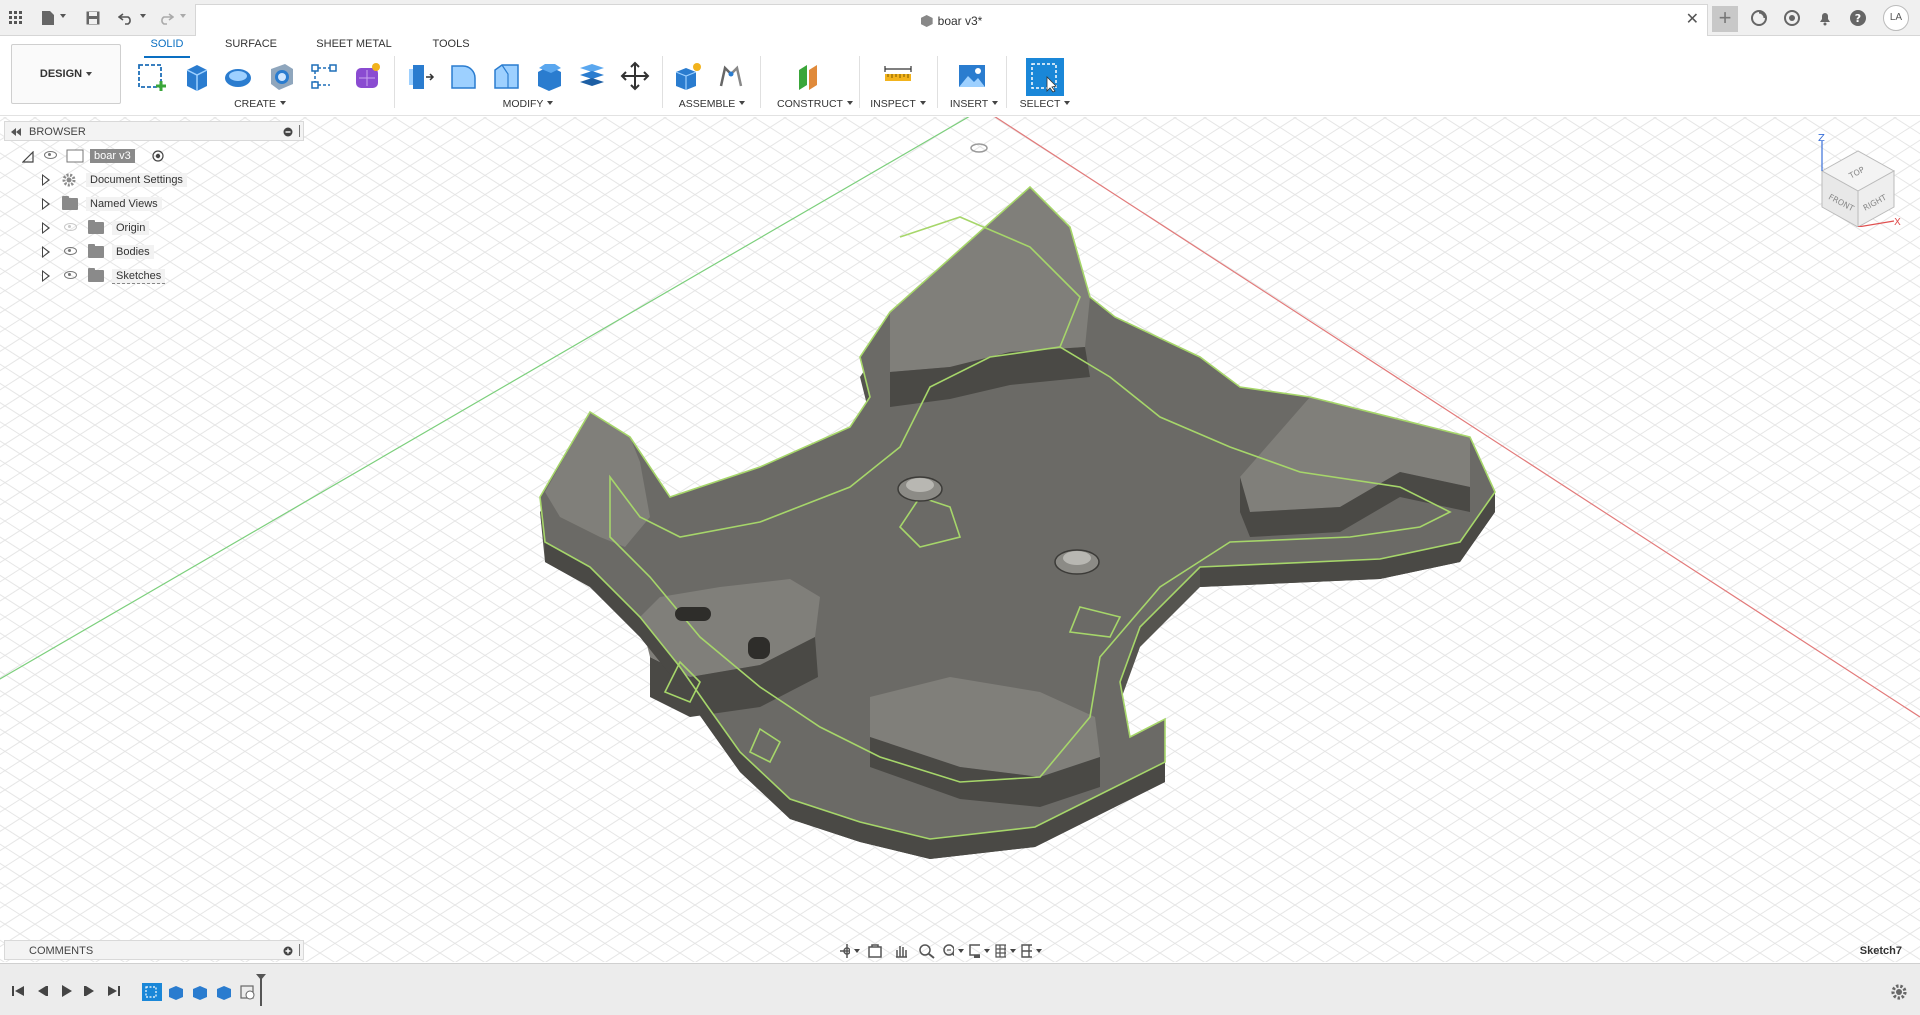  Describe the element at coordinates (528, 104) in the screenshot. I see `modify-menu: MODIFY` at that location.